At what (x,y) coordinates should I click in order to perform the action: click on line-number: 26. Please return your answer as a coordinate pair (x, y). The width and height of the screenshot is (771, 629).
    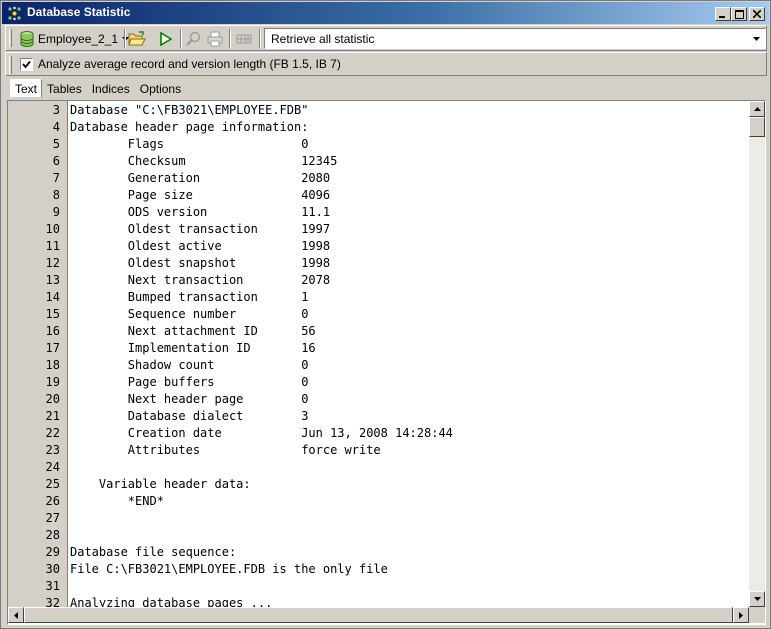
    Looking at the image, I should click on (52, 501).